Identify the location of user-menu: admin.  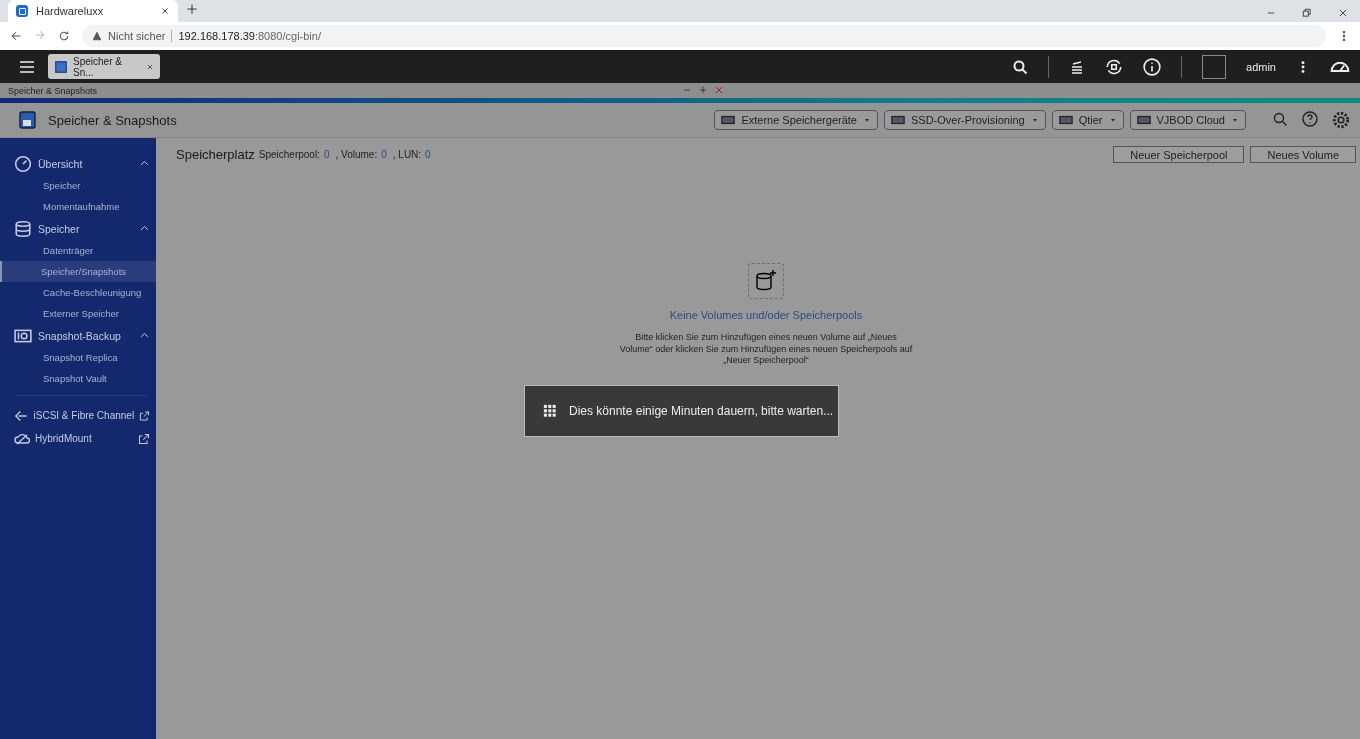
(1261, 66).